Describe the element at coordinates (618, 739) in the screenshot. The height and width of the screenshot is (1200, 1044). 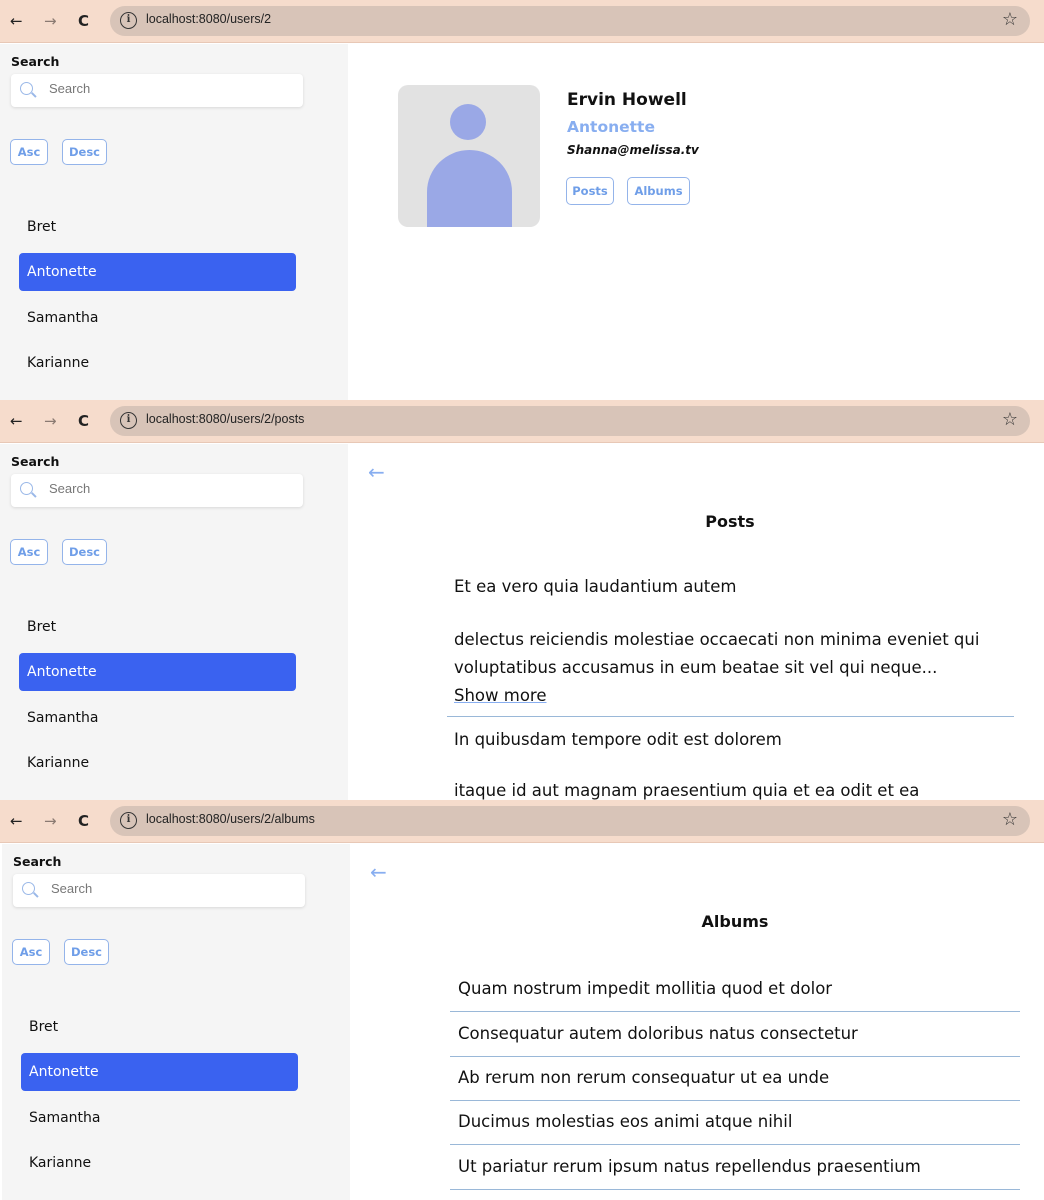
I see `post-title: In quibusdam tempore odit est dolorem` at that location.